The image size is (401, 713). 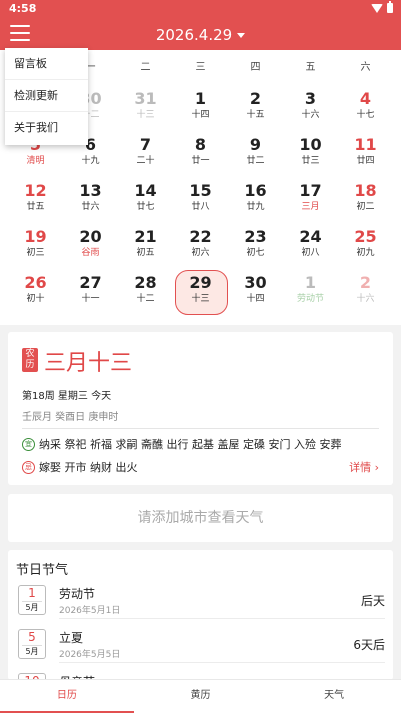 What do you see at coordinates (255, 246) in the screenshot?
I see `day-cell: 23 初七` at bounding box center [255, 246].